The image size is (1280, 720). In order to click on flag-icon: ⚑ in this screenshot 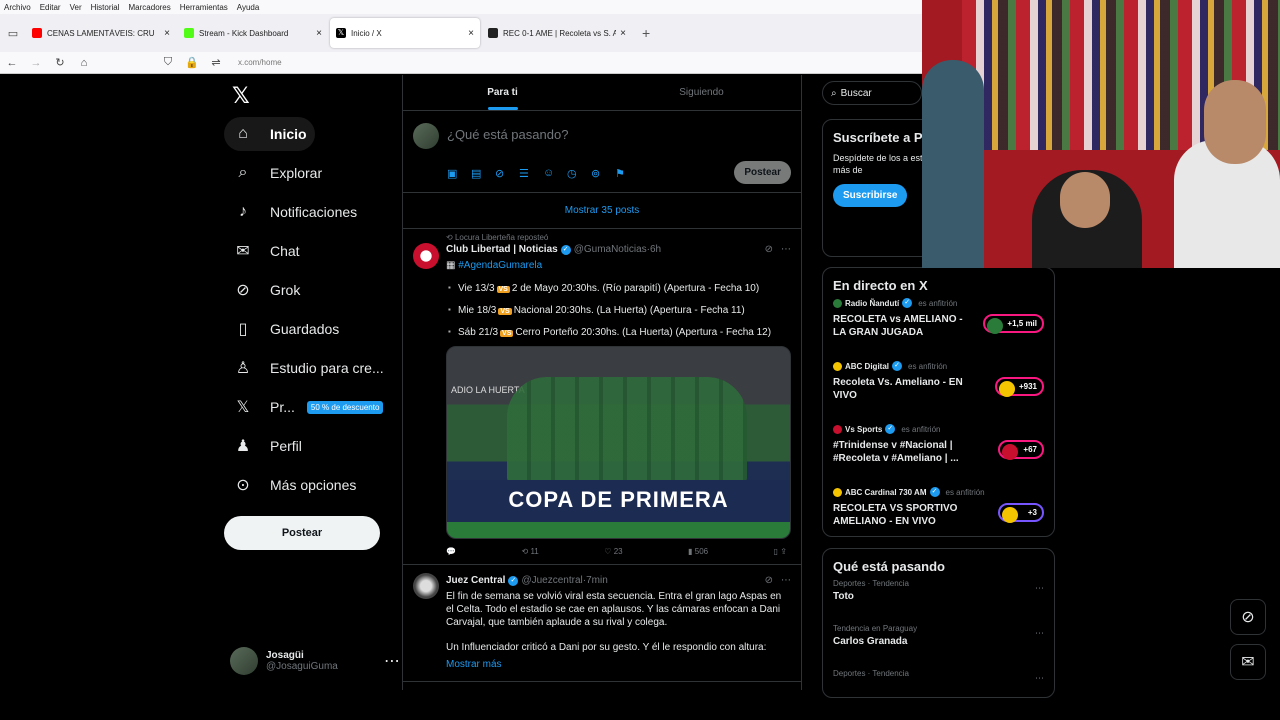, I will do `click(627, 173)`.